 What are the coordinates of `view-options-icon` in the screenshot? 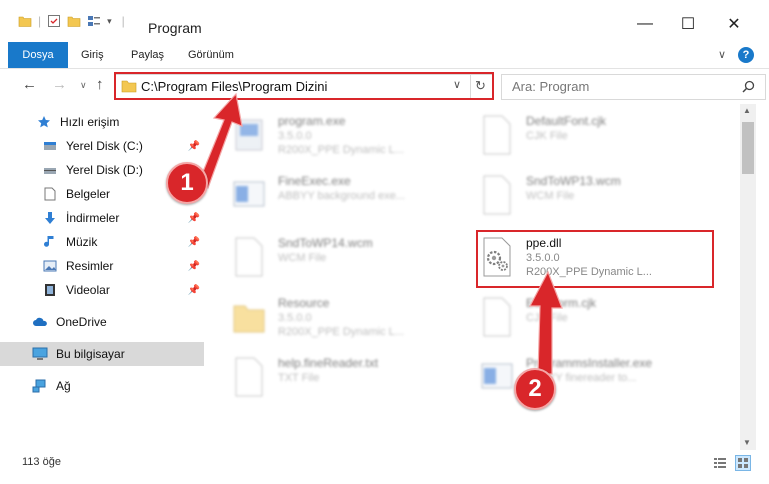 It's located at (94, 21).